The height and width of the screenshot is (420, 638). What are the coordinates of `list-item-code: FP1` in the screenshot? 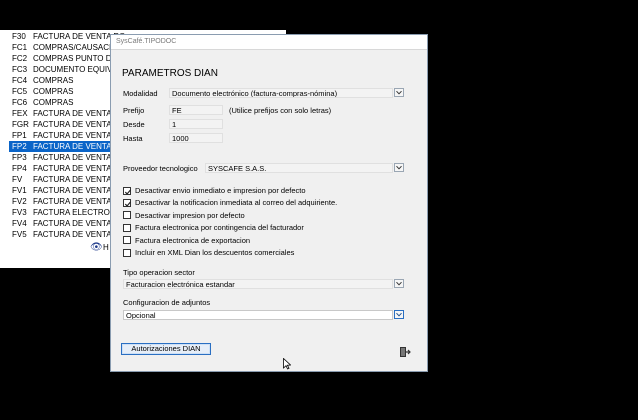 It's located at (19, 135).